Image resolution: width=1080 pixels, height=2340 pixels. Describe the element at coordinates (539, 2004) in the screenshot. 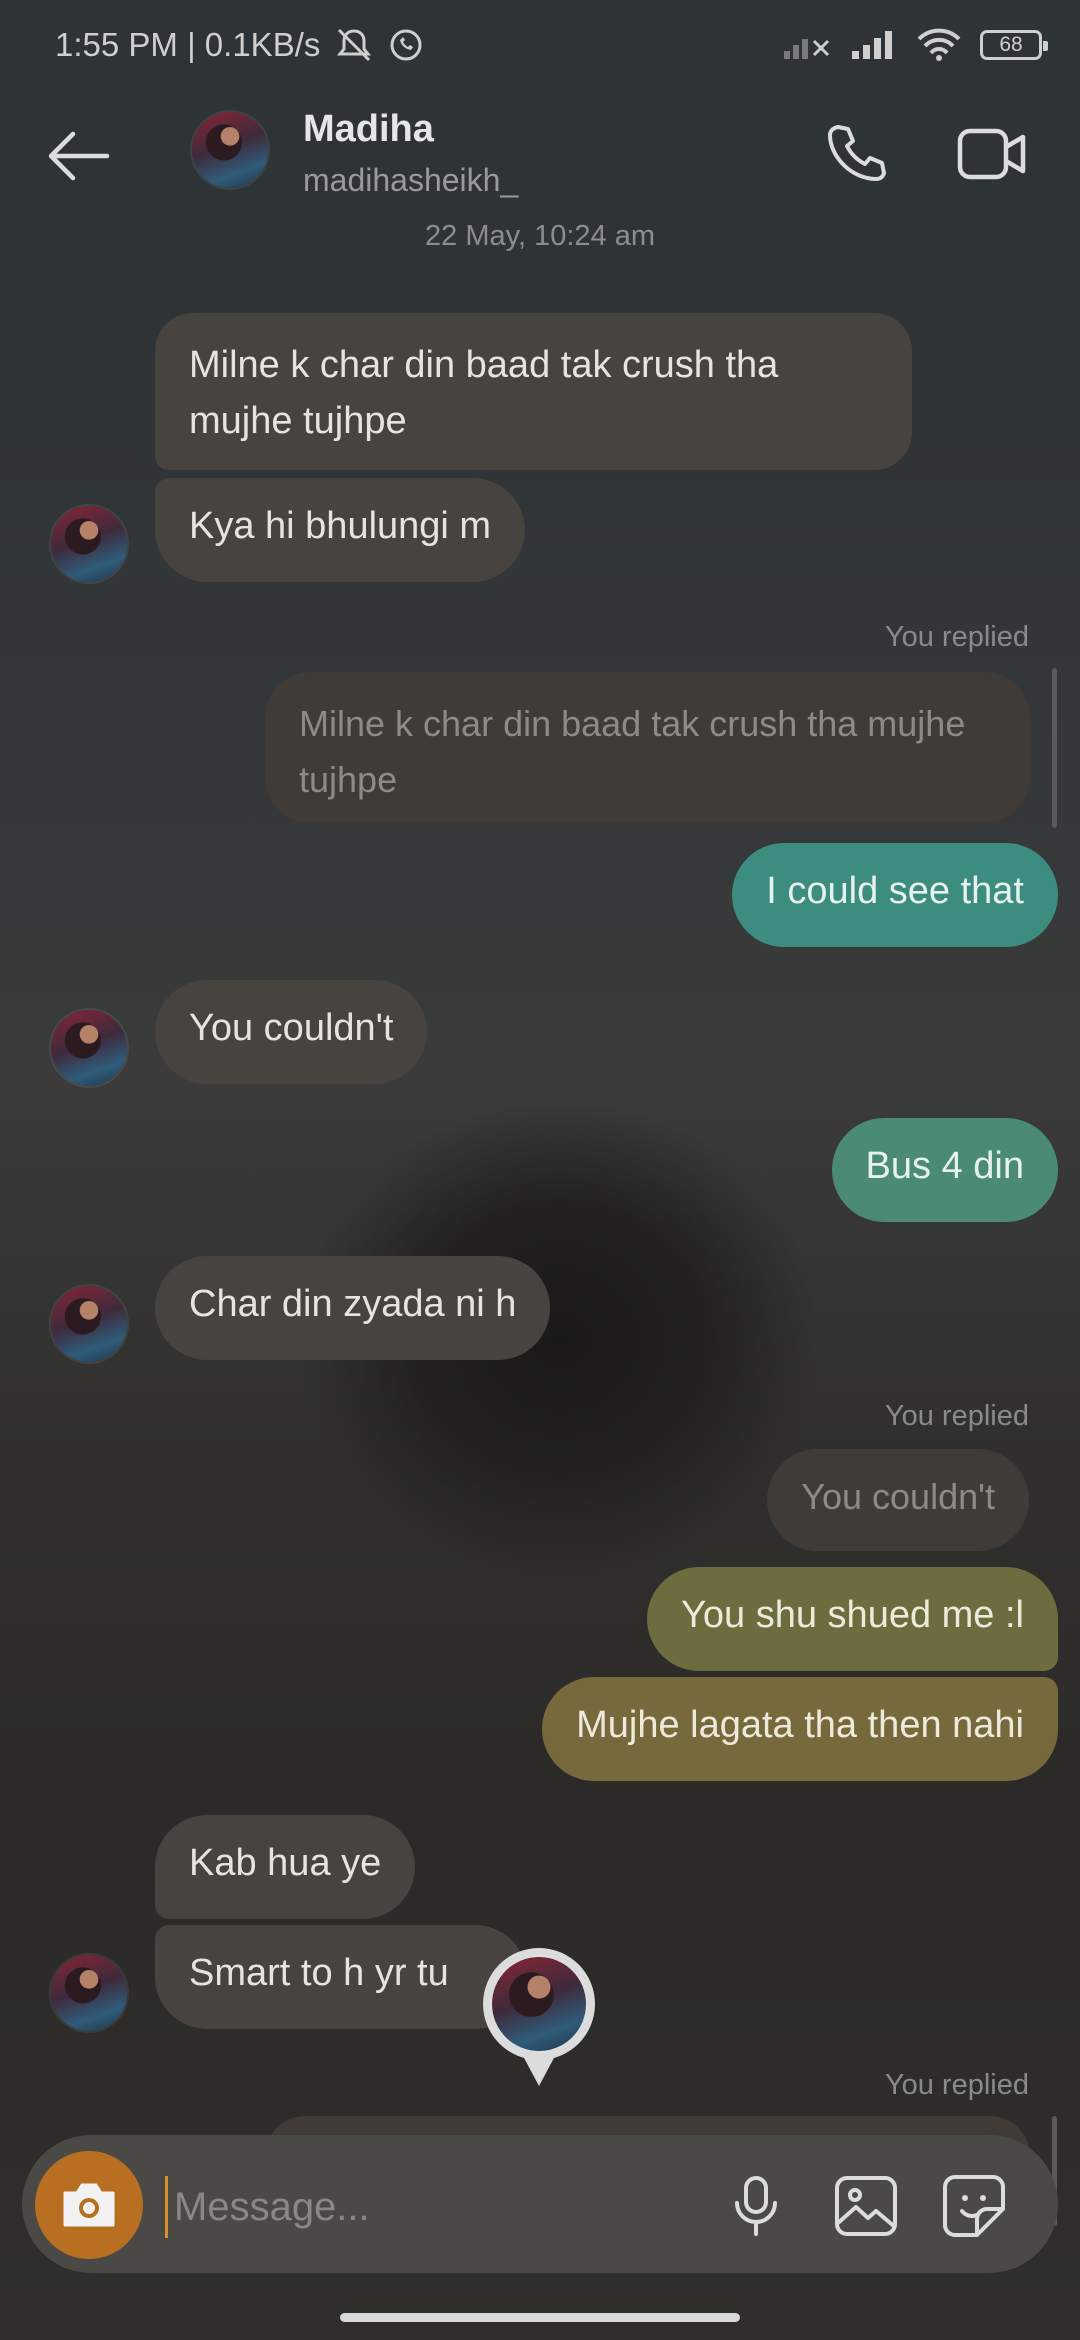

I see `chat-head-avatar` at that location.